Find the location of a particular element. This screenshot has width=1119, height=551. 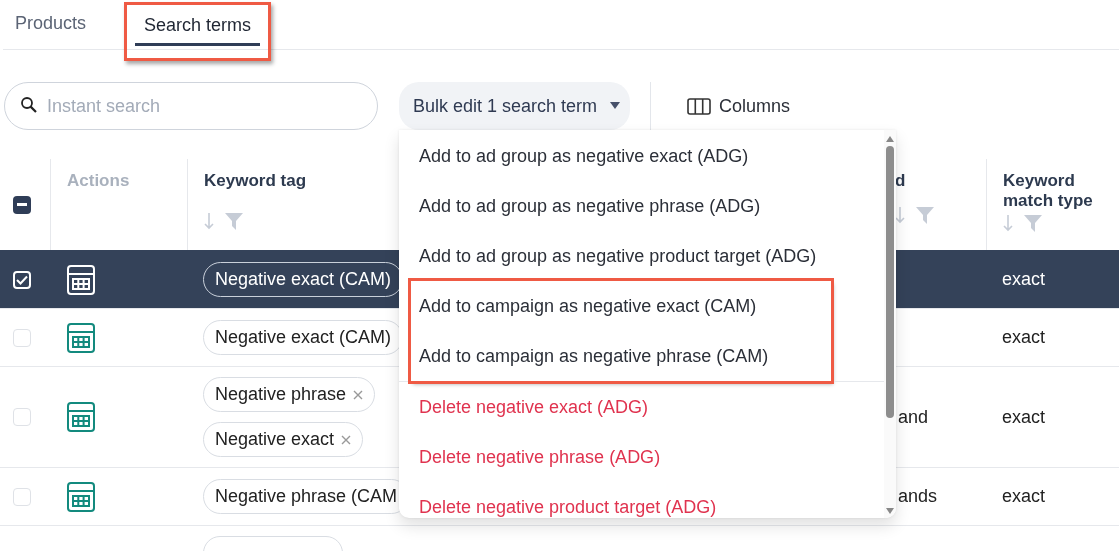

menu-item: Add to ad group as negative product target (ADG) is located at coordinates (616, 256).